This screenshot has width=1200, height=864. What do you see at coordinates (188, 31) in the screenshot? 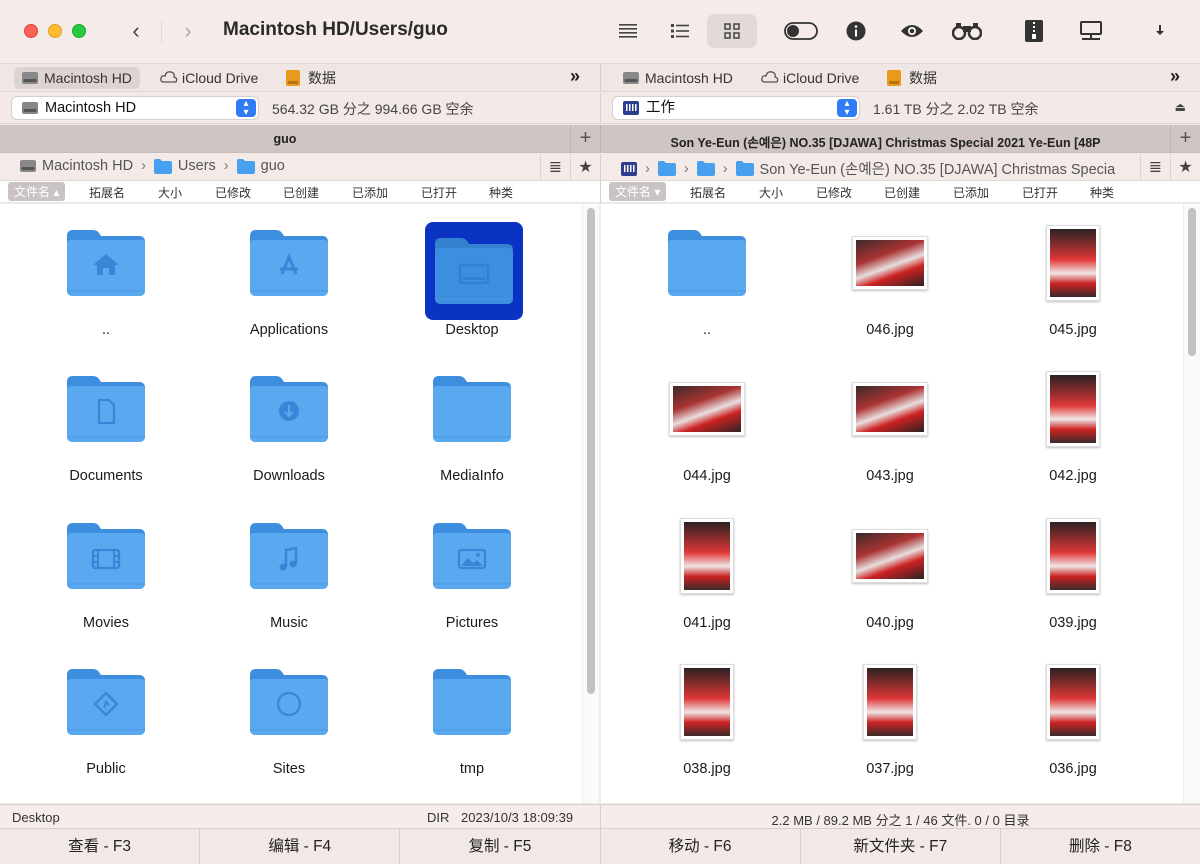
I see `forward-button: ›` at bounding box center [188, 31].